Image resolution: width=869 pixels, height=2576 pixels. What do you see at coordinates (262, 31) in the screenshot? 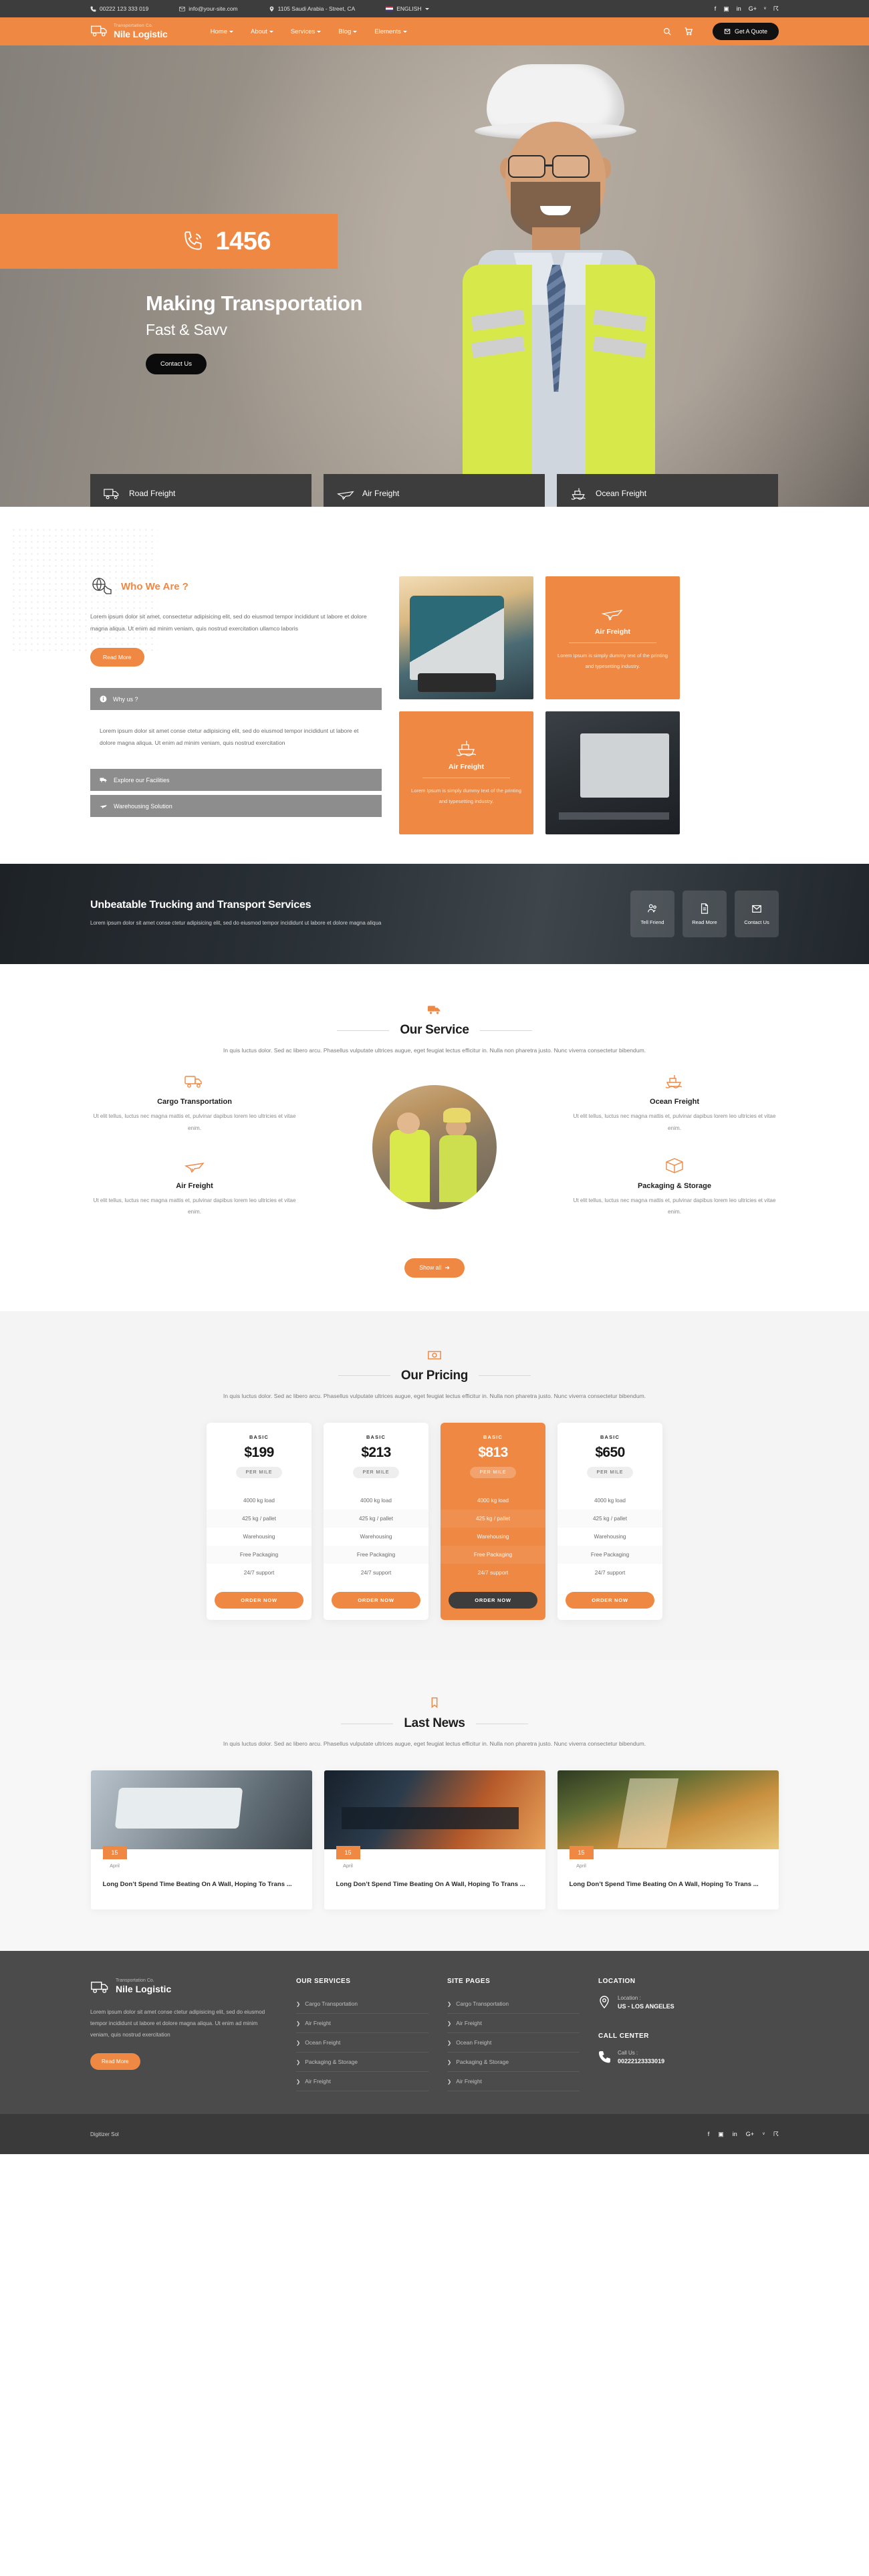
I see `nav-item-about: About` at bounding box center [262, 31].